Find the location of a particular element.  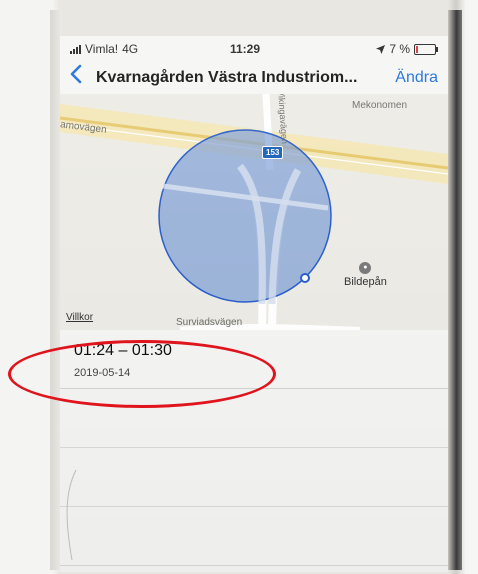

route-shield: 153 is located at coordinates (273, 152).